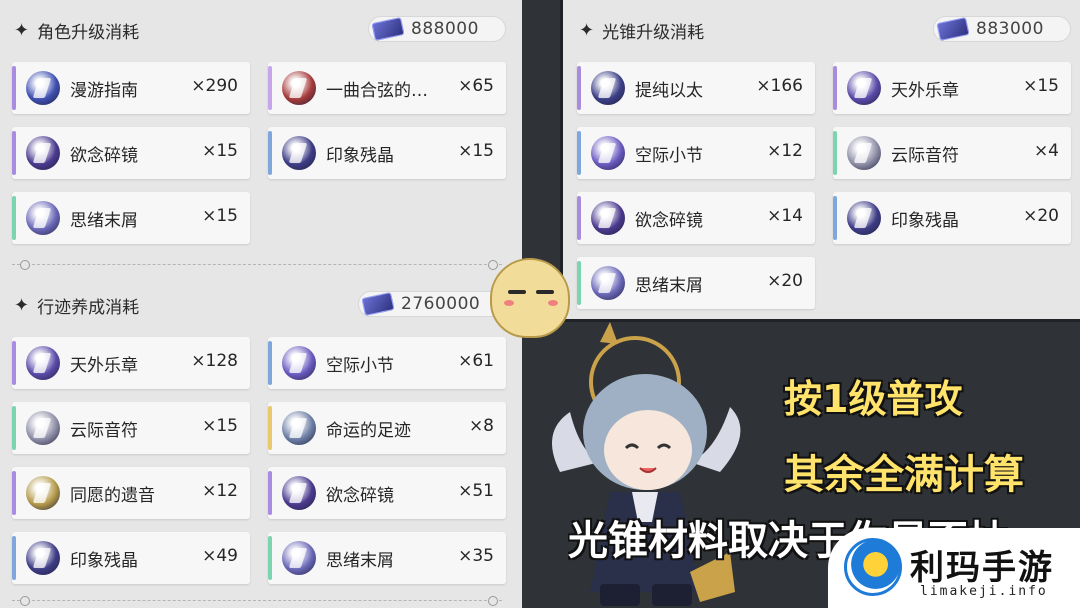 Image resolution: width=1080 pixels, height=608 pixels. Describe the element at coordinates (257, 265) in the screenshot. I see `section-divider` at that location.